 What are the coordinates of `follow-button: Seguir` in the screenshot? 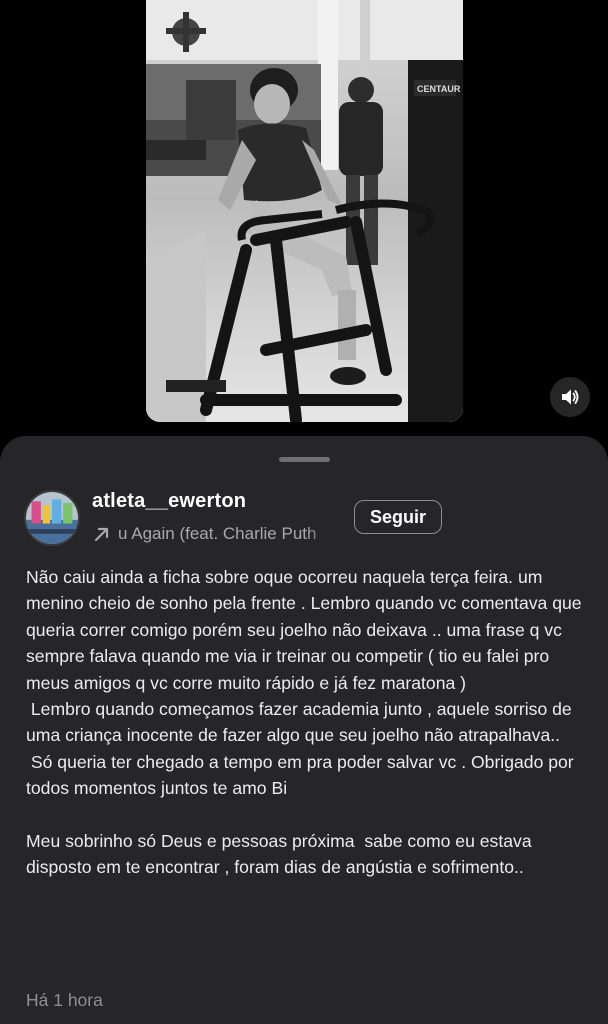 It's located at (398, 517).